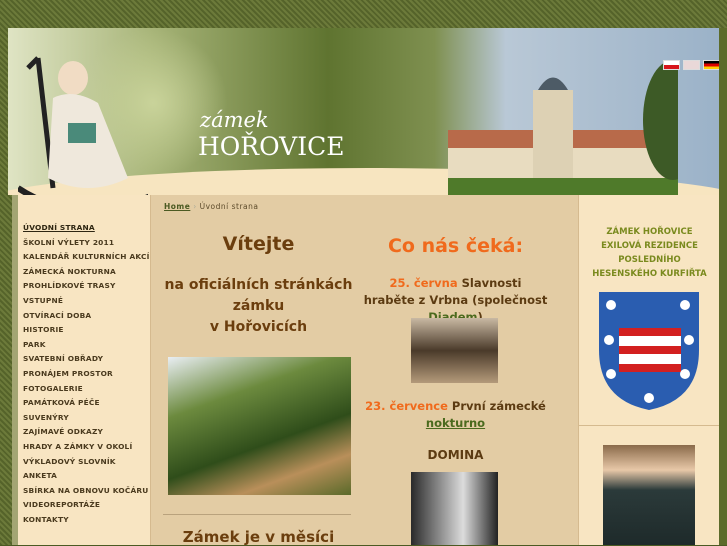 The image size is (727, 546). What do you see at coordinates (455, 246) in the screenshot?
I see `events-title: Co nás čeká:` at bounding box center [455, 246].